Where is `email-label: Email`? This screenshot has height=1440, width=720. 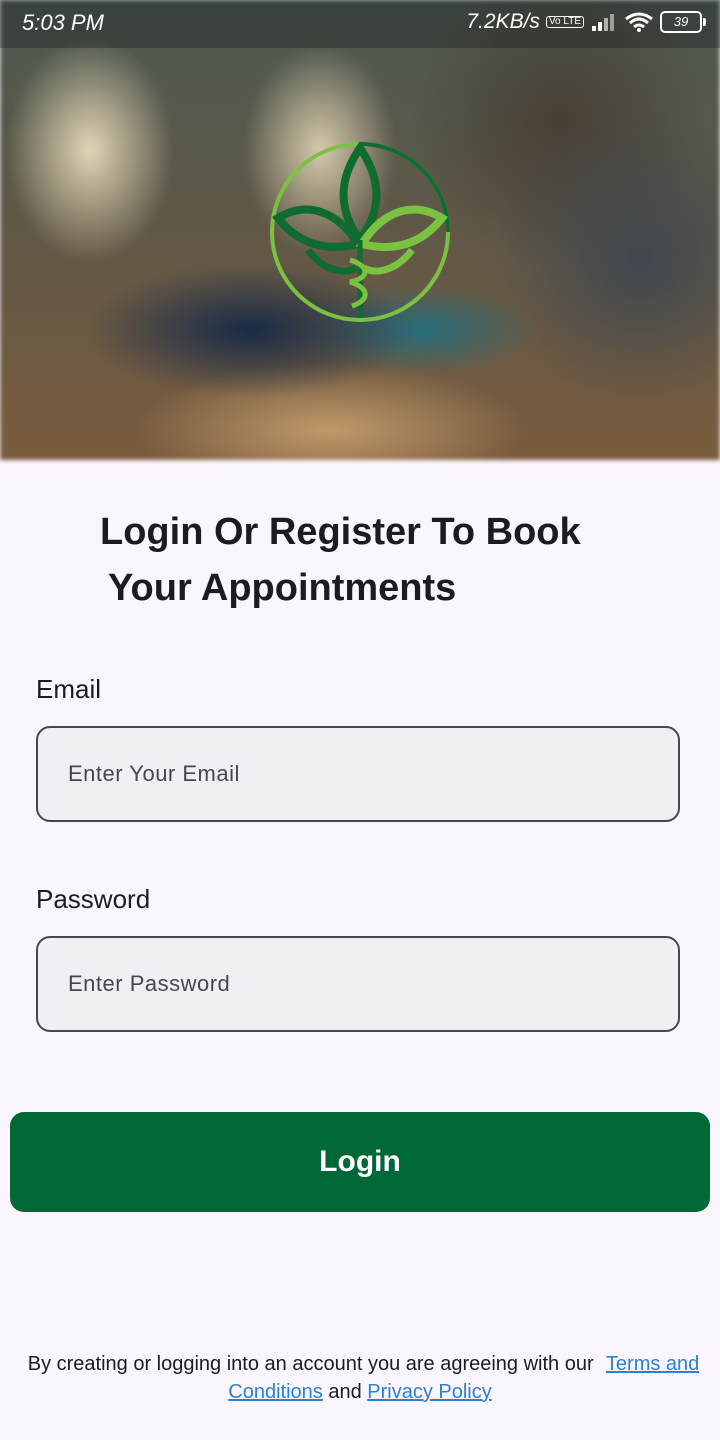
email-label: Email is located at coordinates (69, 689).